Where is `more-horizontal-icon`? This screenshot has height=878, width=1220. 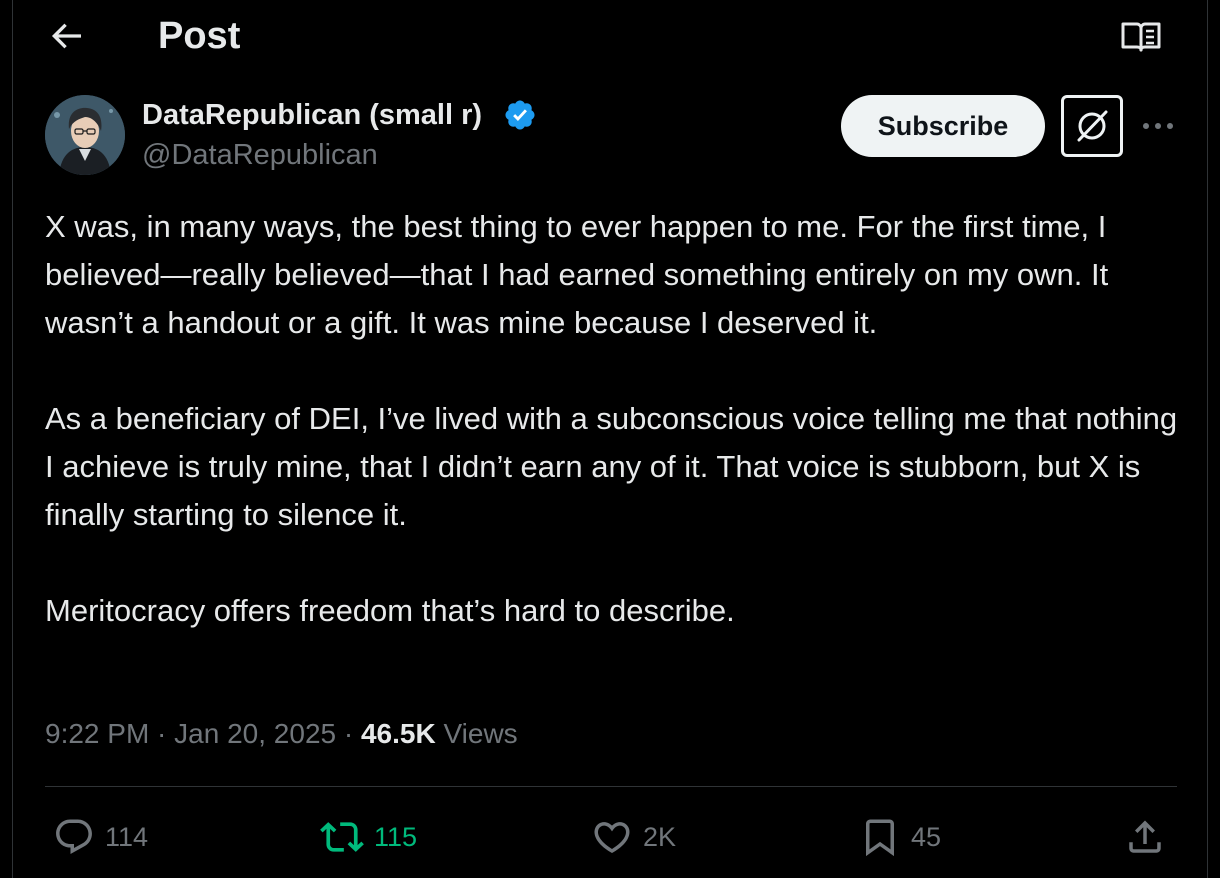 more-horizontal-icon is located at coordinates (1158, 126).